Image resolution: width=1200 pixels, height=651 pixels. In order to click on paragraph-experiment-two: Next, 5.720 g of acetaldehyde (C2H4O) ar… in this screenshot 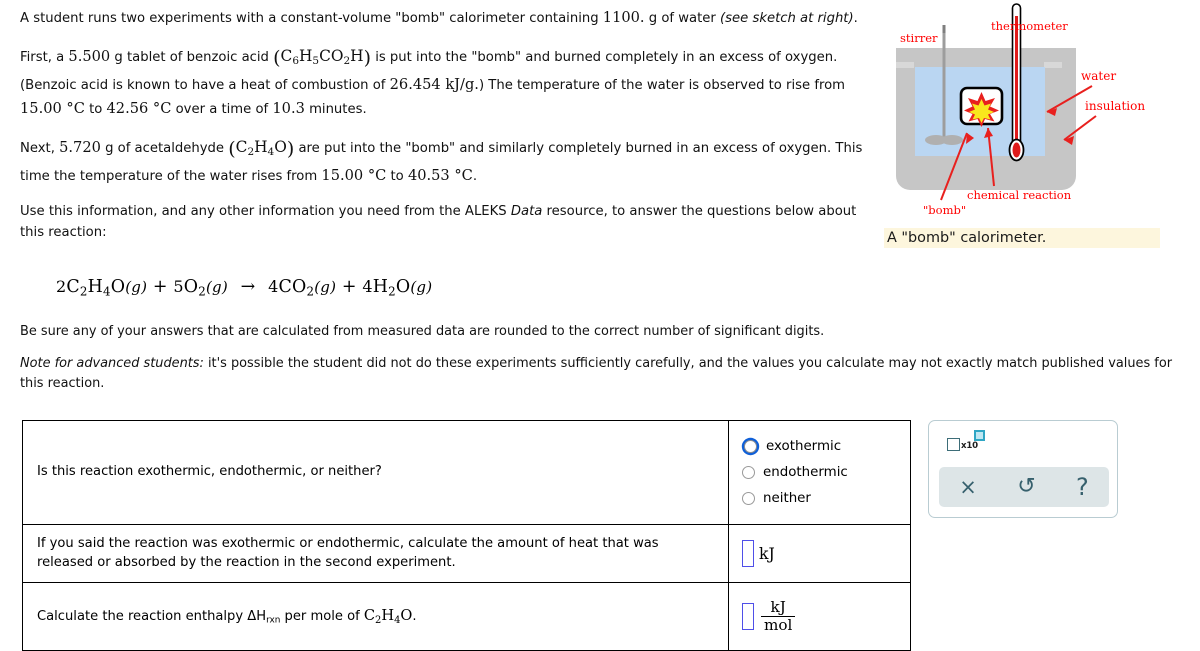, I will do `click(451, 161)`.